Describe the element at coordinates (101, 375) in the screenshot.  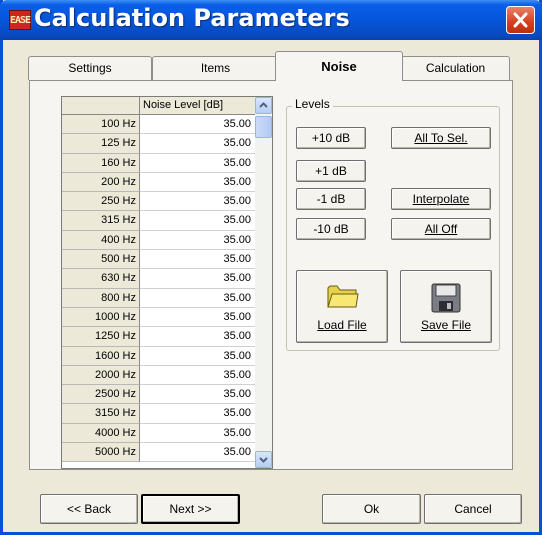
I see `row-frequency: 2000 Hz` at that location.